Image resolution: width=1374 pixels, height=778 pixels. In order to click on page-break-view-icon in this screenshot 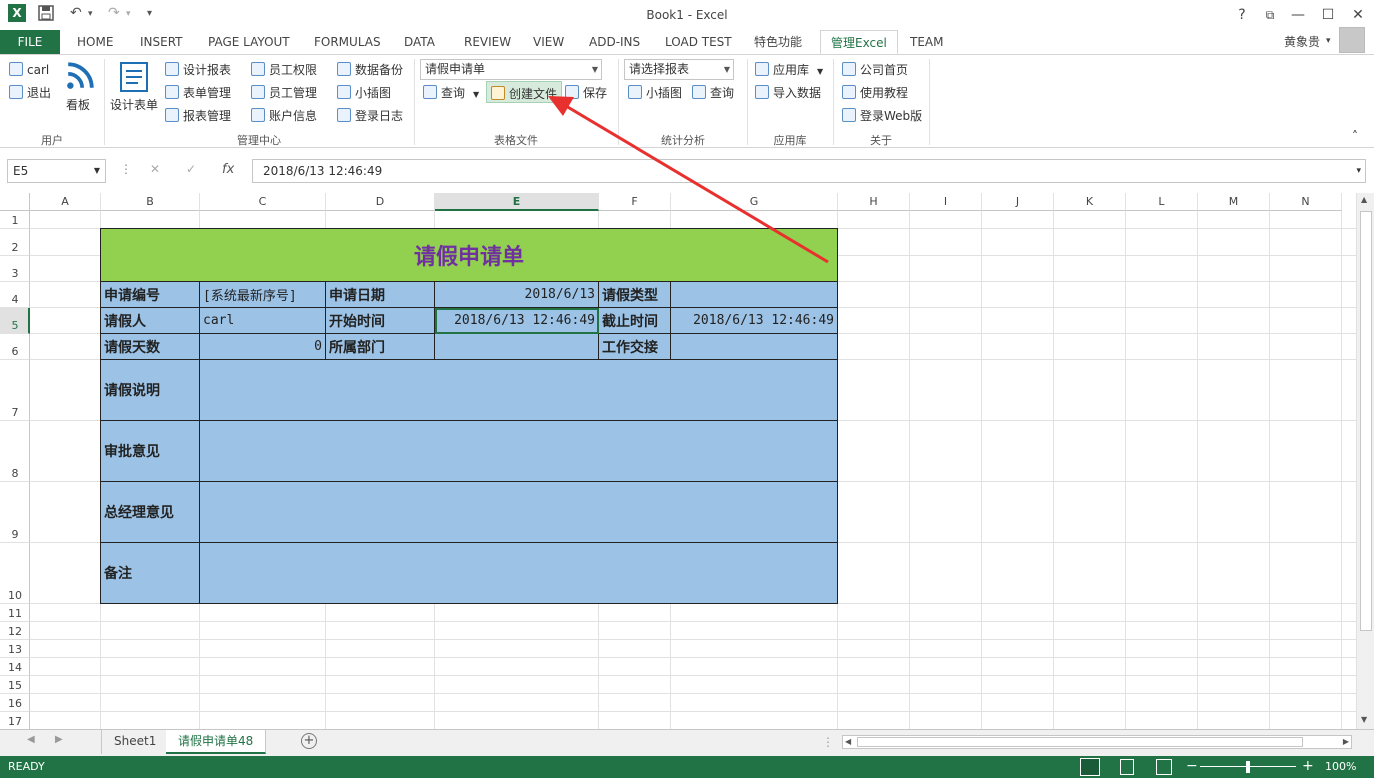, I will do `click(1164, 767)`.